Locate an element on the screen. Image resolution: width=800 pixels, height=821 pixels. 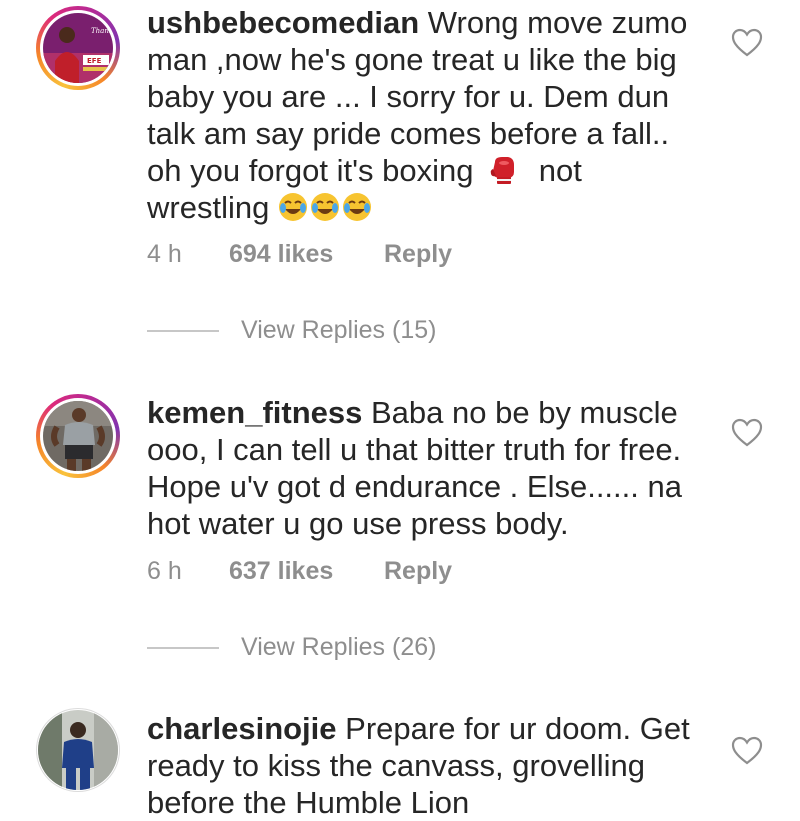
comment-username: ushbebecomedian is located at coordinates (283, 22).